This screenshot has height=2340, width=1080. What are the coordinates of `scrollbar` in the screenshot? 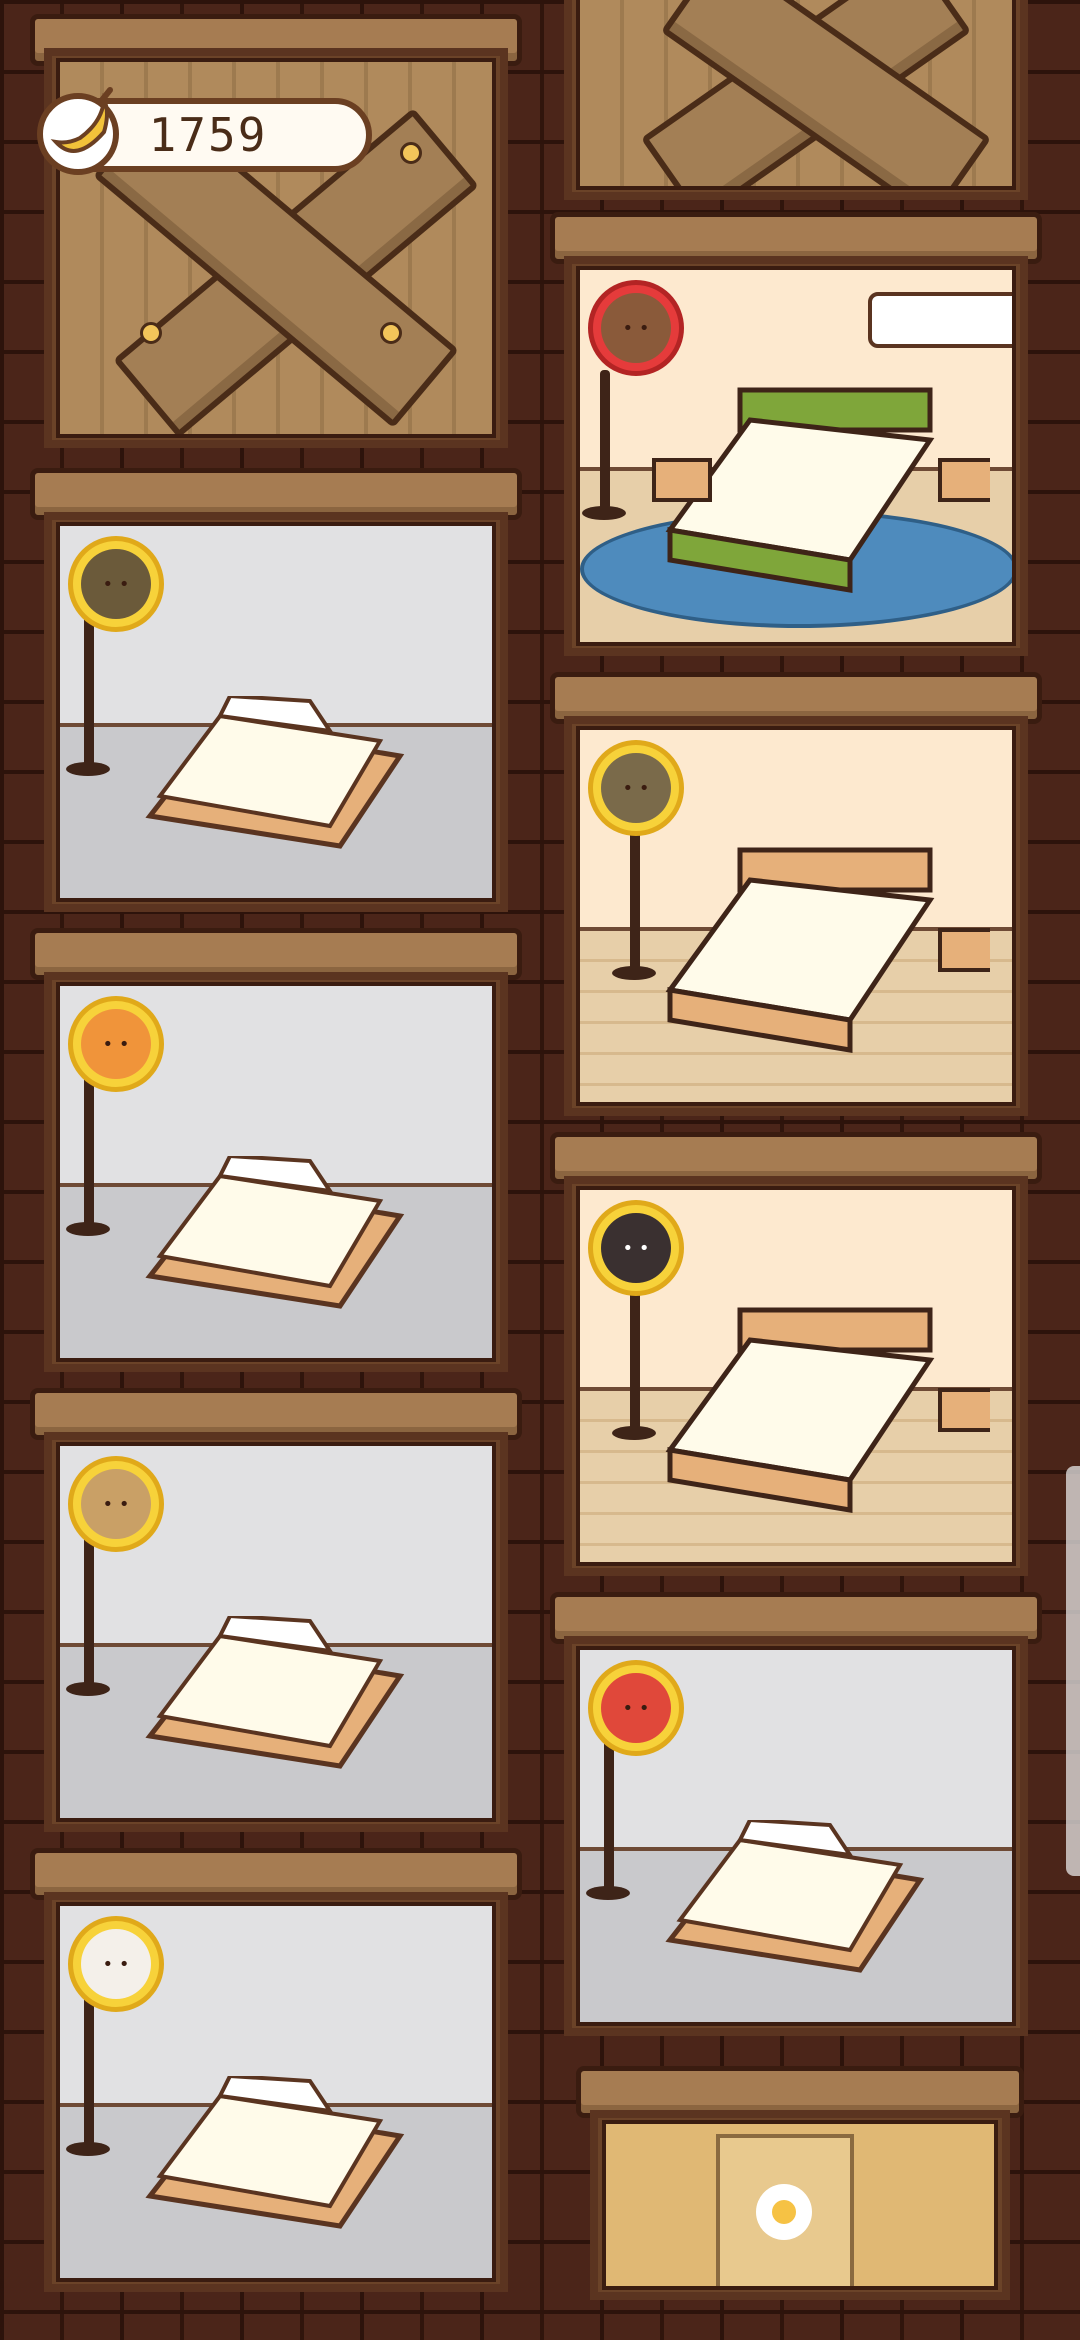 It's located at (1073, 1671).